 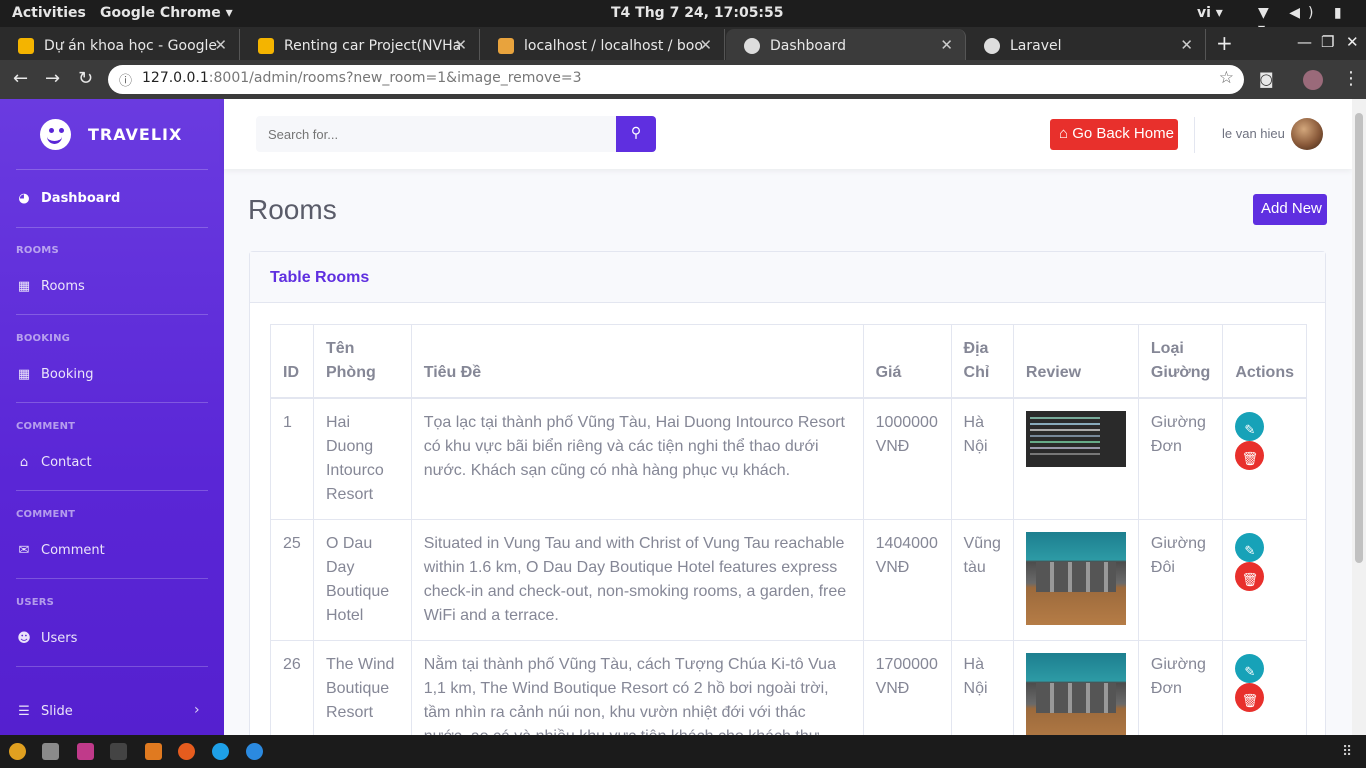 What do you see at coordinates (1264, 361) in the screenshot?
I see `column-header: Actions` at bounding box center [1264, 361].